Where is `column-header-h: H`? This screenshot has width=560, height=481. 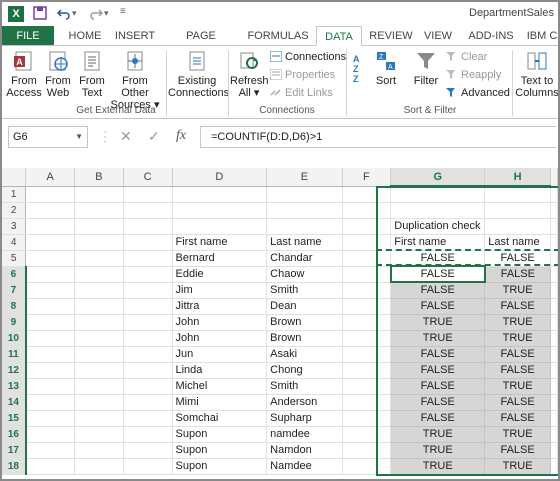
column-header-h: H is located at coordinates (517, 177).